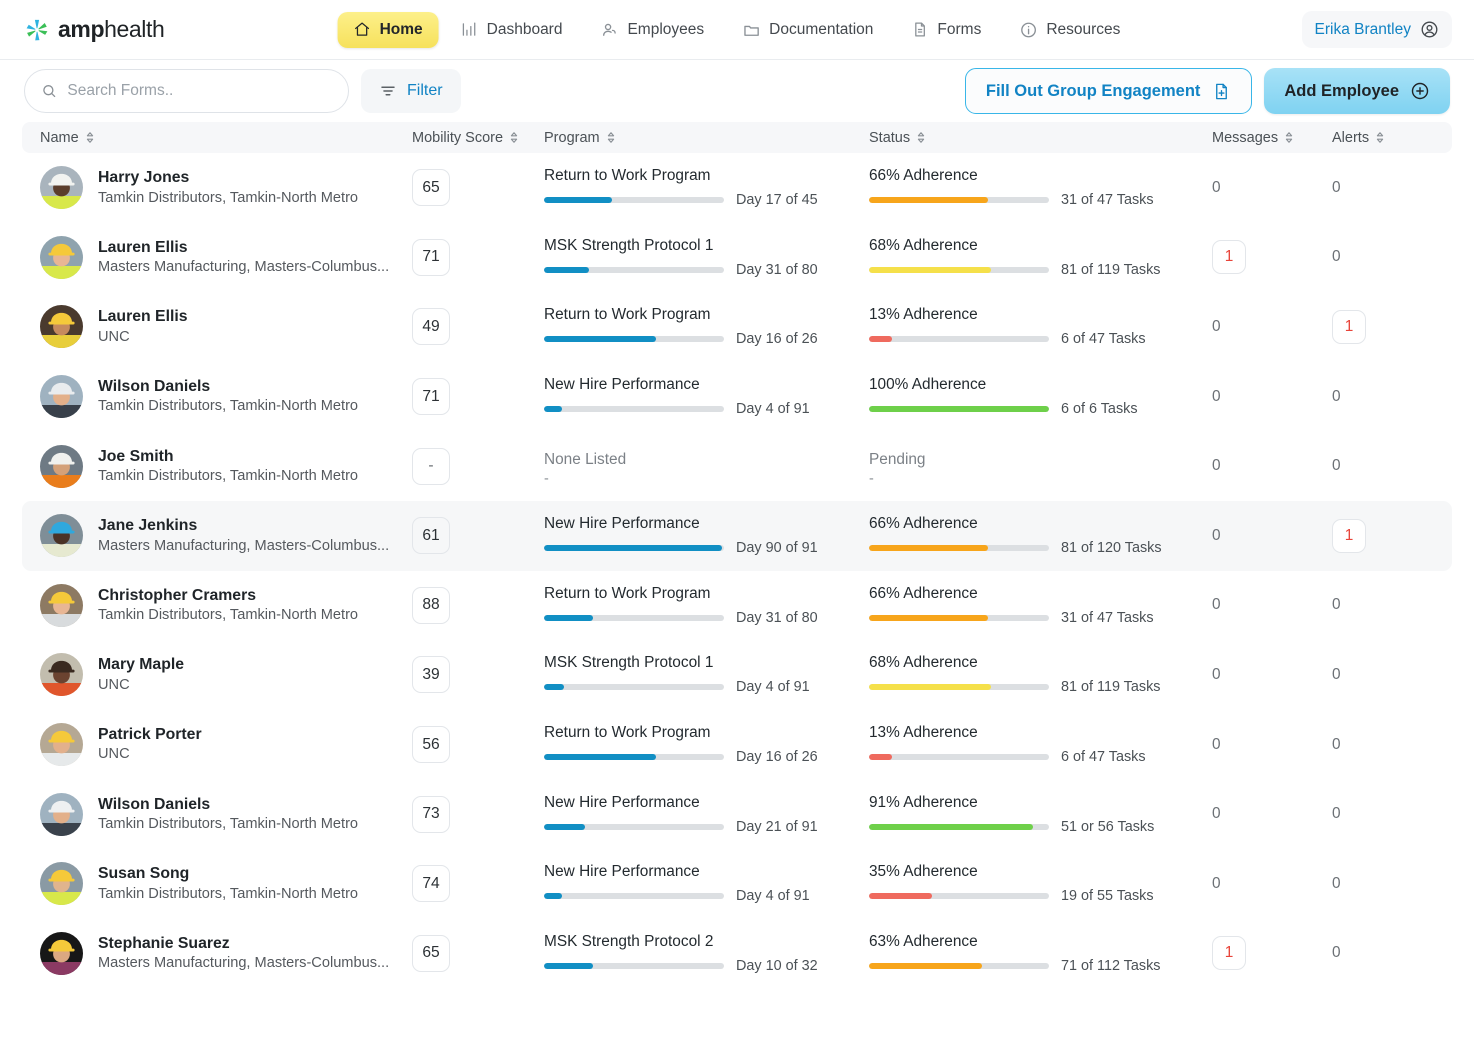 The height and width of the screenshot is (1049, 1474). What do you see at coordinates (226, 675) in the screenshot?
I see `employee-cell: Mary Maple UNC` at bounding box center [226, 675].